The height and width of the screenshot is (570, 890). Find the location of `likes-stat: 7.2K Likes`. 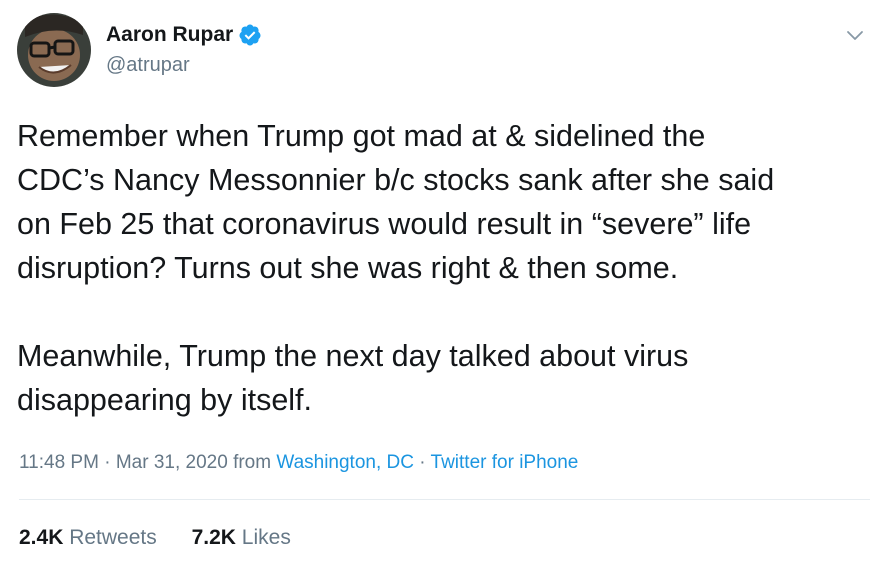

likes-stat: 7.2K Likes is located at coordinates (241, 538).